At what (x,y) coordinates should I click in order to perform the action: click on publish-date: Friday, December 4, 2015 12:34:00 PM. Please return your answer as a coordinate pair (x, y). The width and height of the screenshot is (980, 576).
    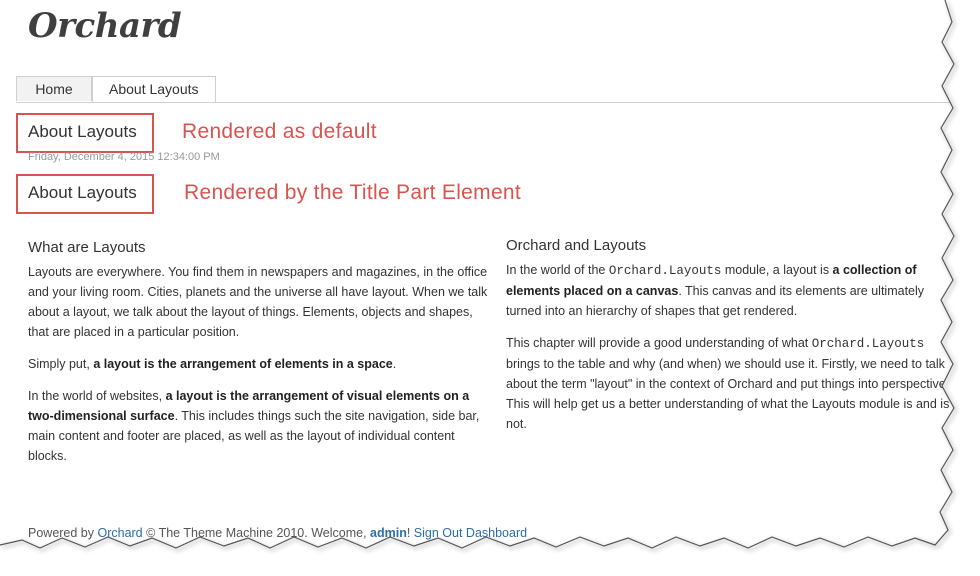
    Looking at the image, I should click on (124, 157).